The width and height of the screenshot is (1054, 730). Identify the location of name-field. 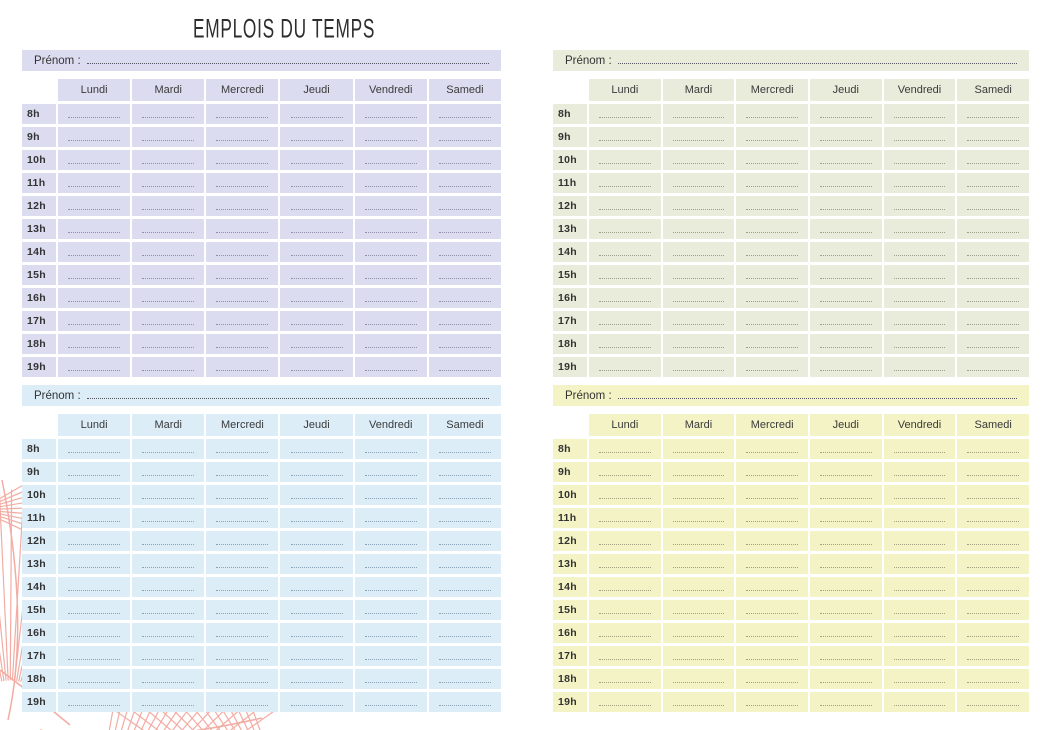
(817, 398).